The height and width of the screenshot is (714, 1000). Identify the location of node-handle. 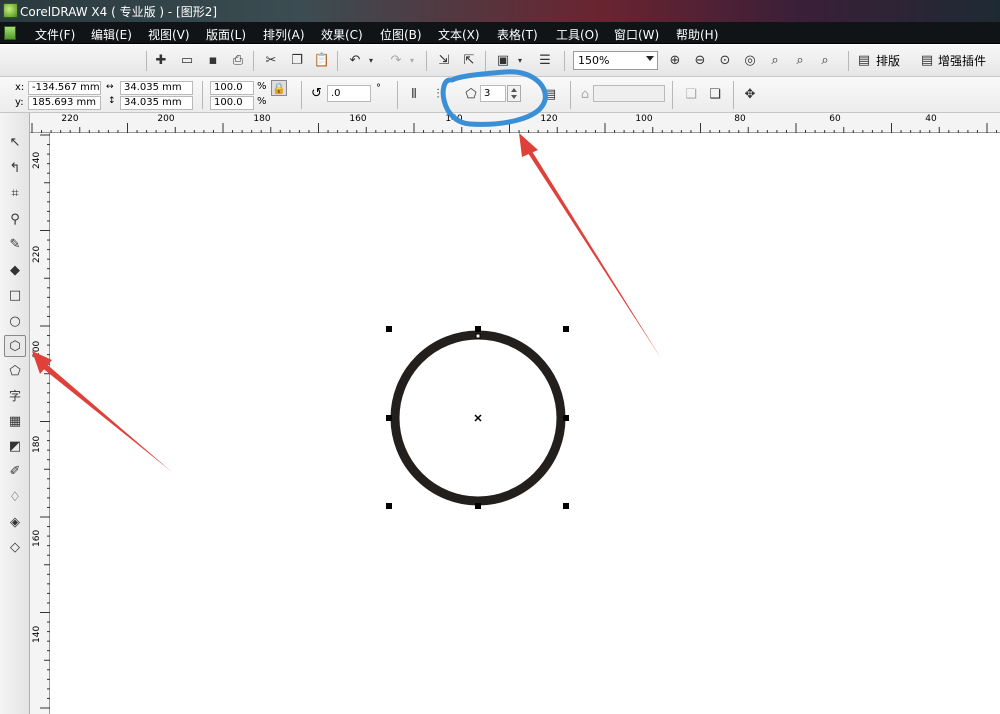
(478, 336).